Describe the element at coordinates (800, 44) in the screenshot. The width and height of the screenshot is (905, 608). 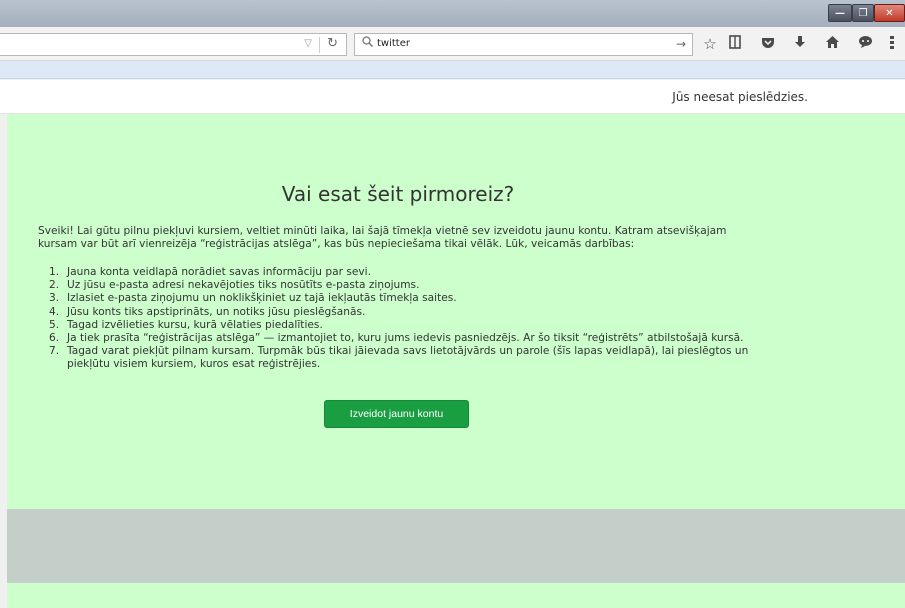
I see `download-icon` at that location.